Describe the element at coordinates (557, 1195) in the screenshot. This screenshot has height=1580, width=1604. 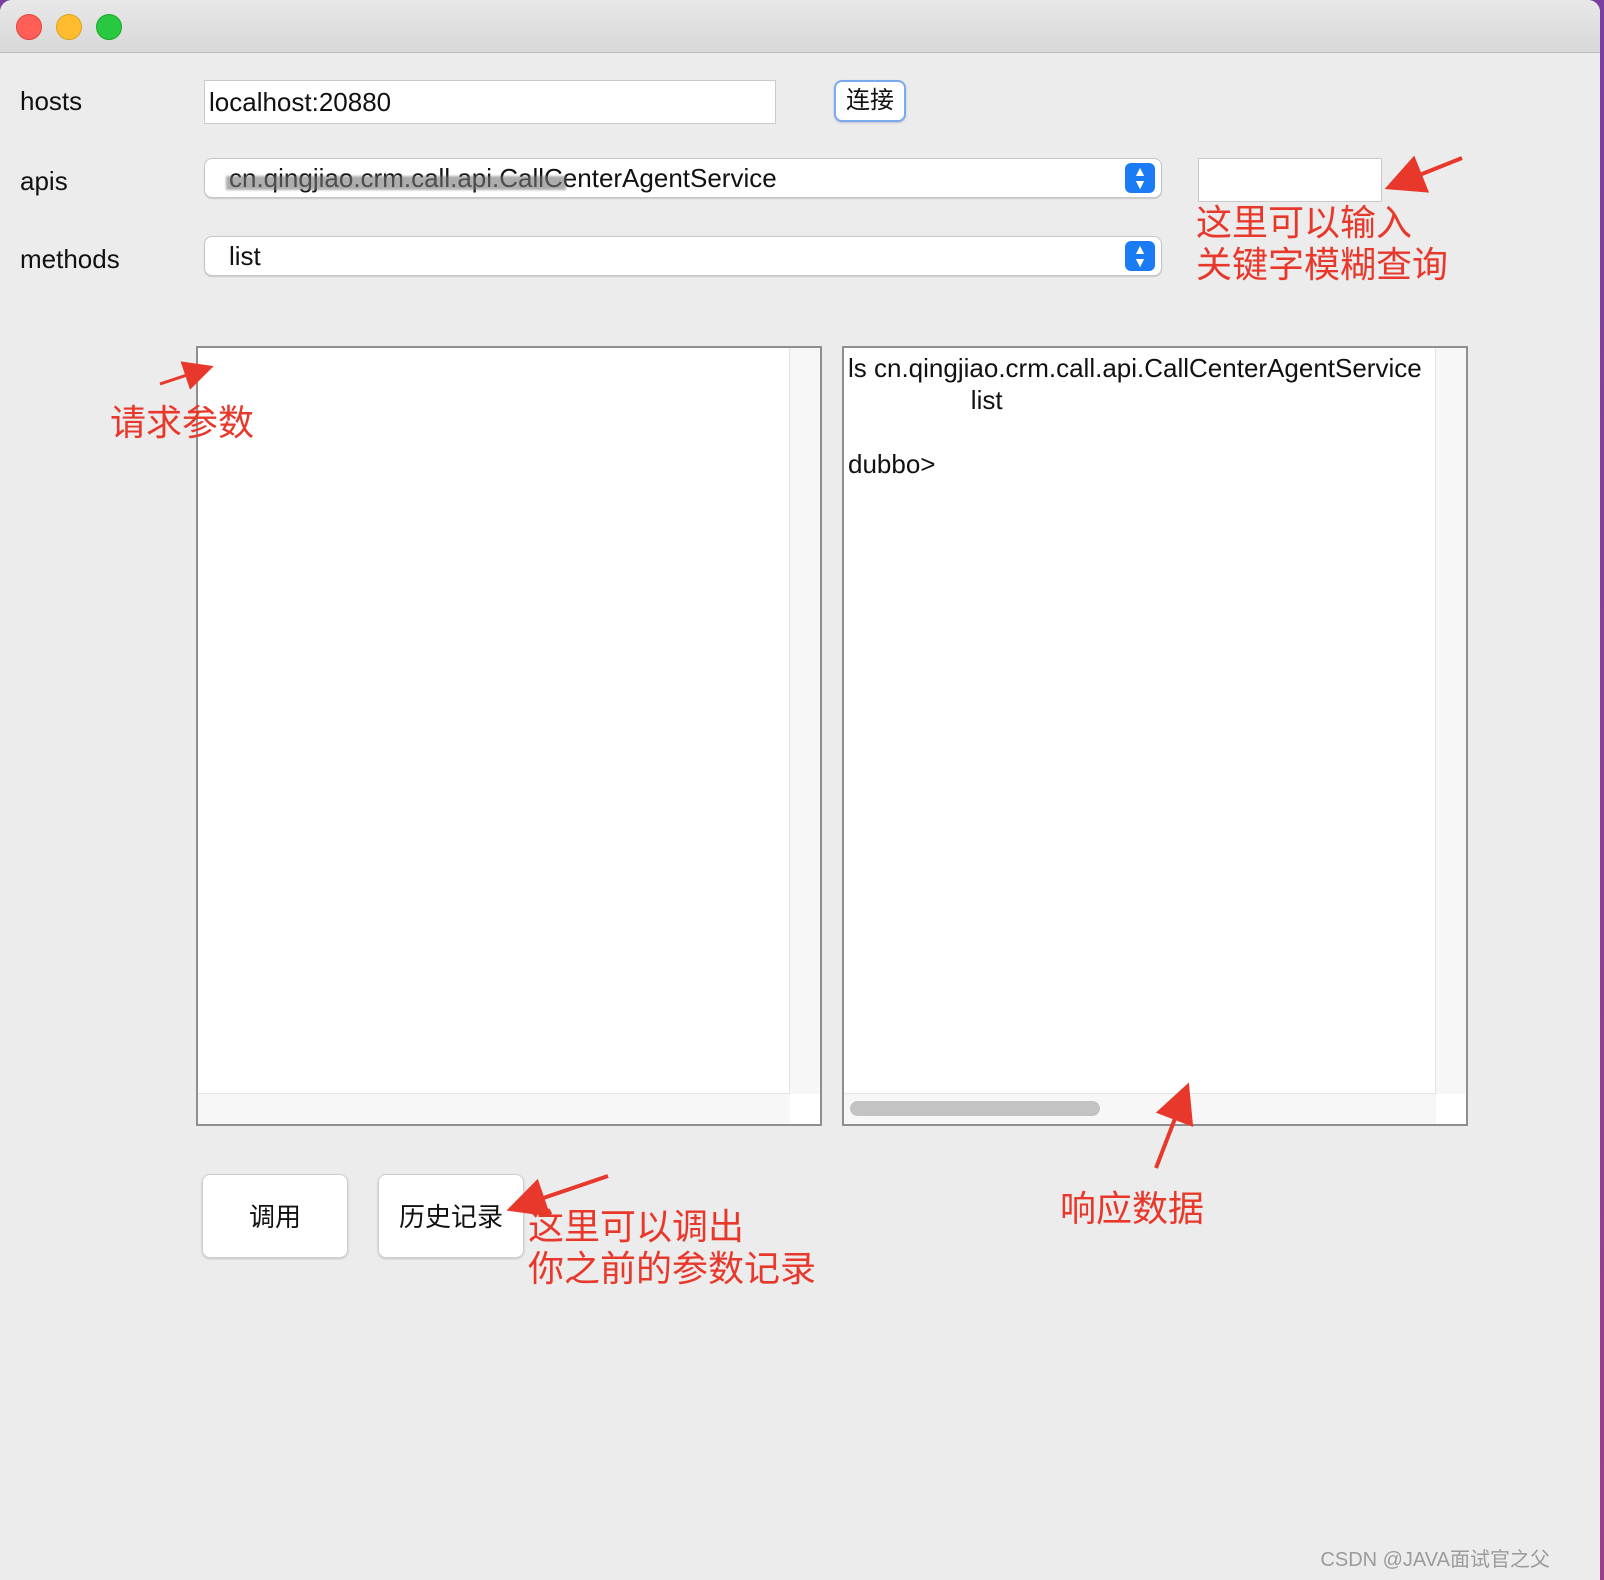
I see `arrow-to-history-button` at that location.